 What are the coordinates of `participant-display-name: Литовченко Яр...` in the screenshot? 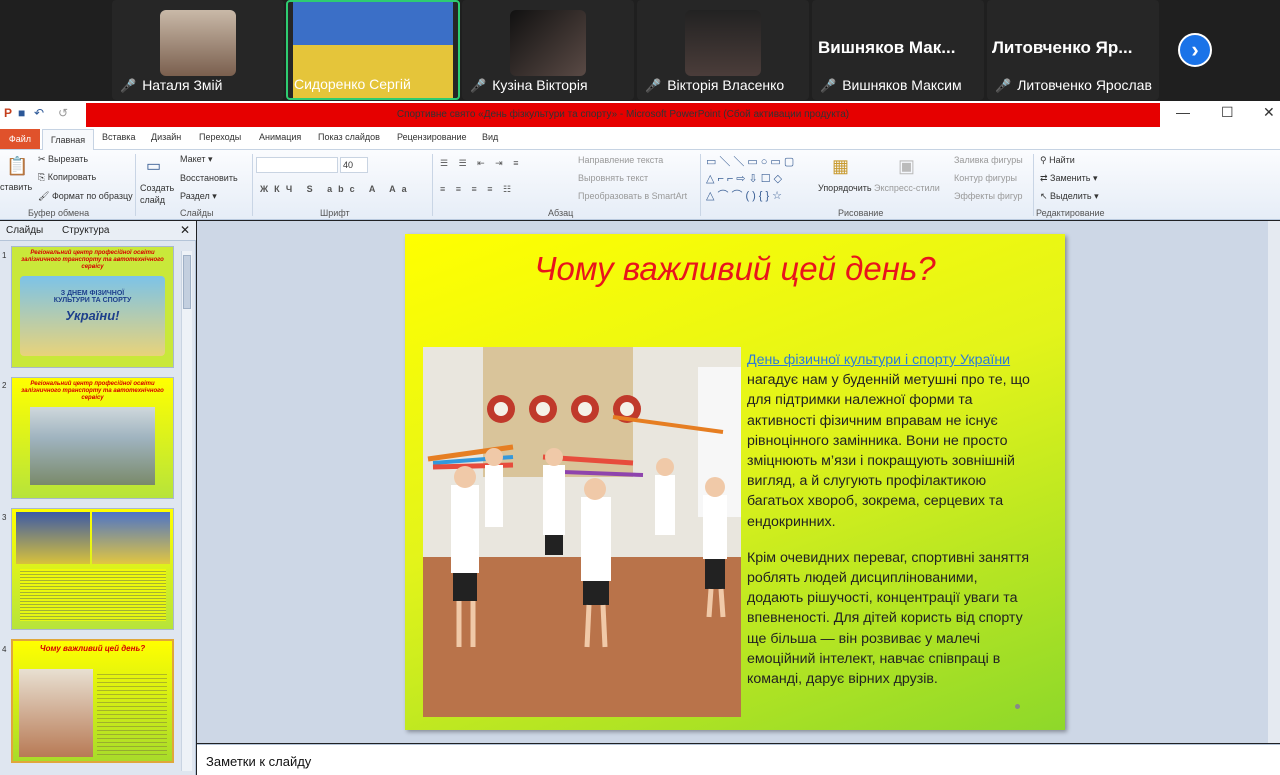 It's located at (1062, 47).